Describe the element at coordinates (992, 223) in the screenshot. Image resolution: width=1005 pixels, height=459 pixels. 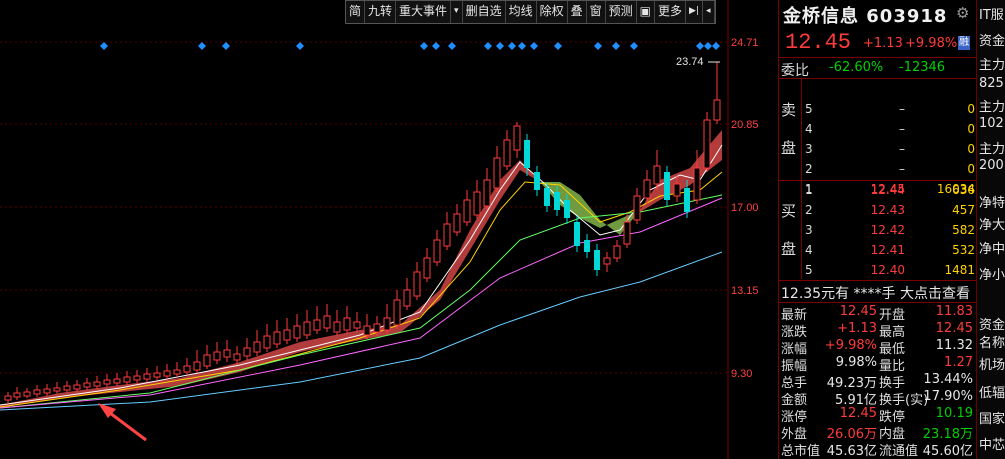
I see `side-item: 净大` at that location.